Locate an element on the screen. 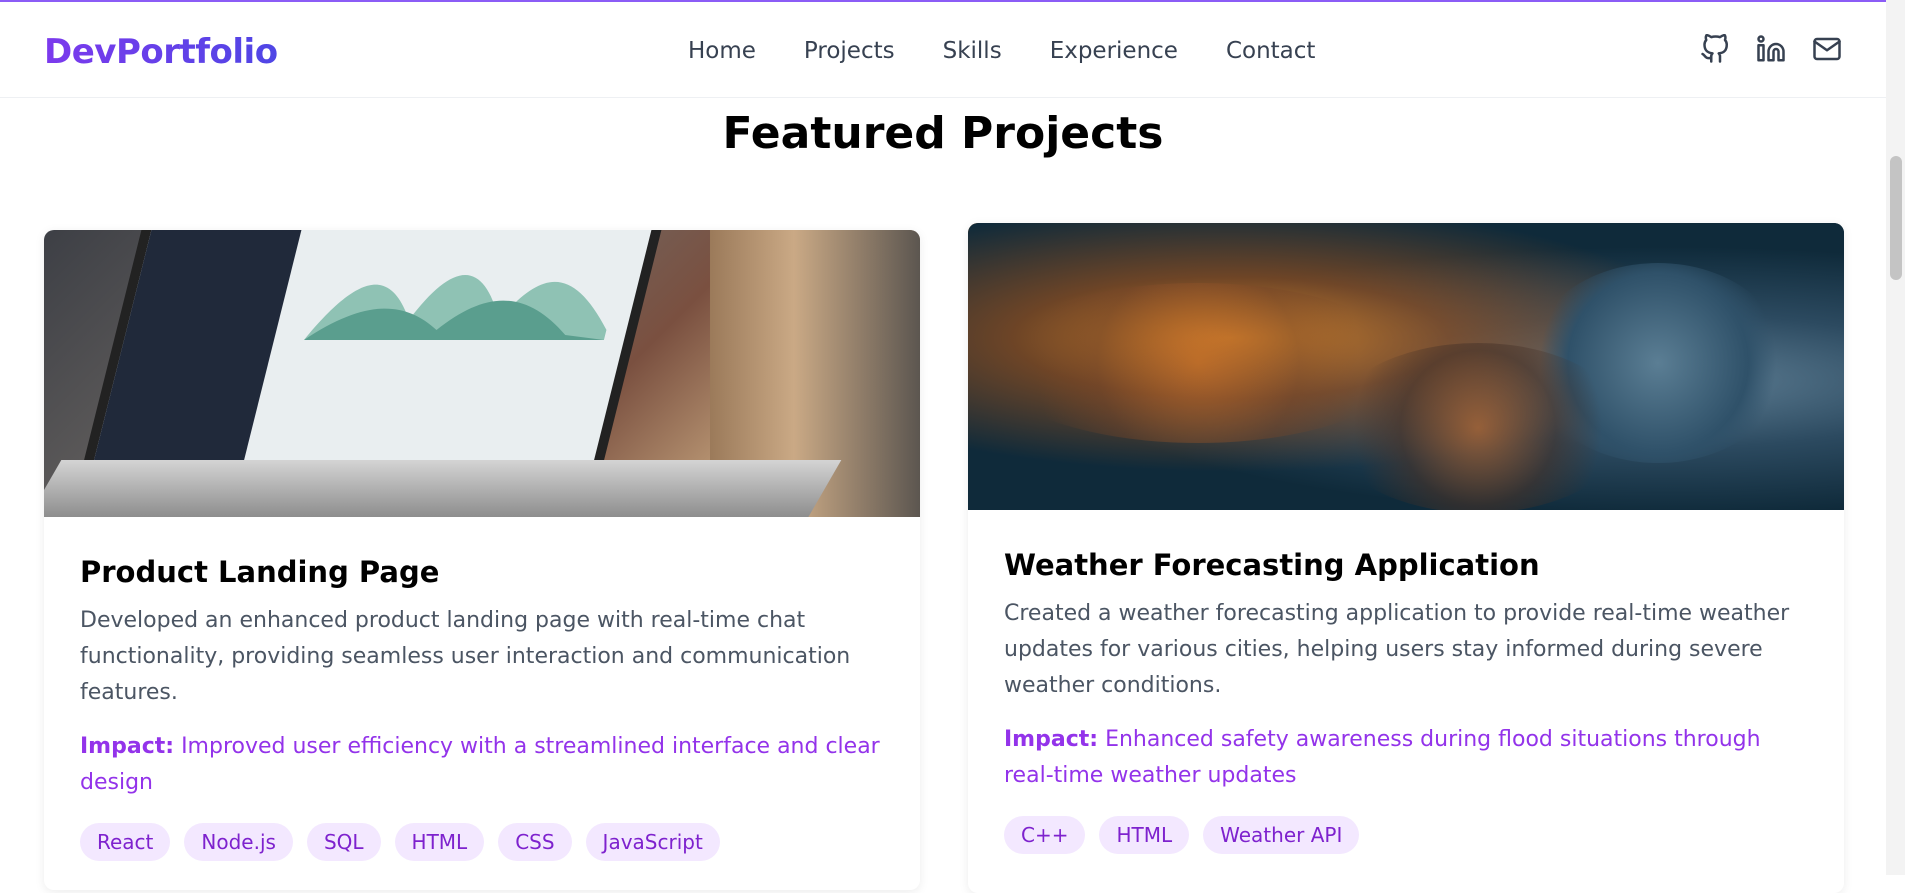 The height and width of the screenshot is (893, 1905). page-scrollbar is located at coordinates (1895, 437).